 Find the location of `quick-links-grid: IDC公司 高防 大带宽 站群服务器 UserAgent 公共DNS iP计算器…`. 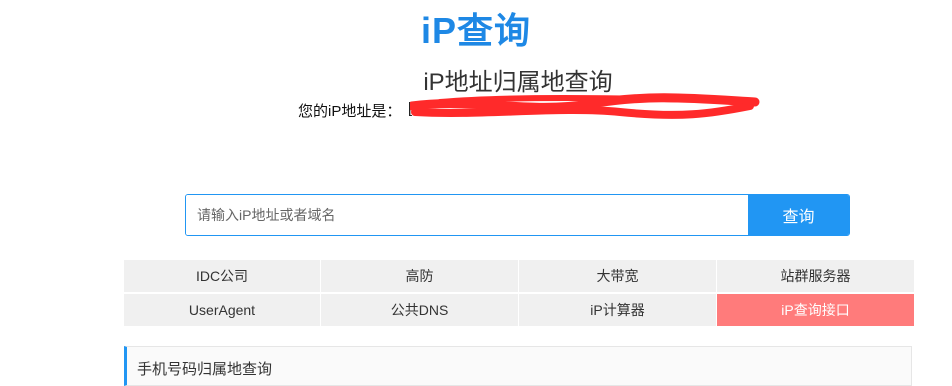

quick-links-grid: IDC公司 高防 大带宽 站群服务器 UserAgent 公共DNS iP计算器… is located at coordinates (519, 293).